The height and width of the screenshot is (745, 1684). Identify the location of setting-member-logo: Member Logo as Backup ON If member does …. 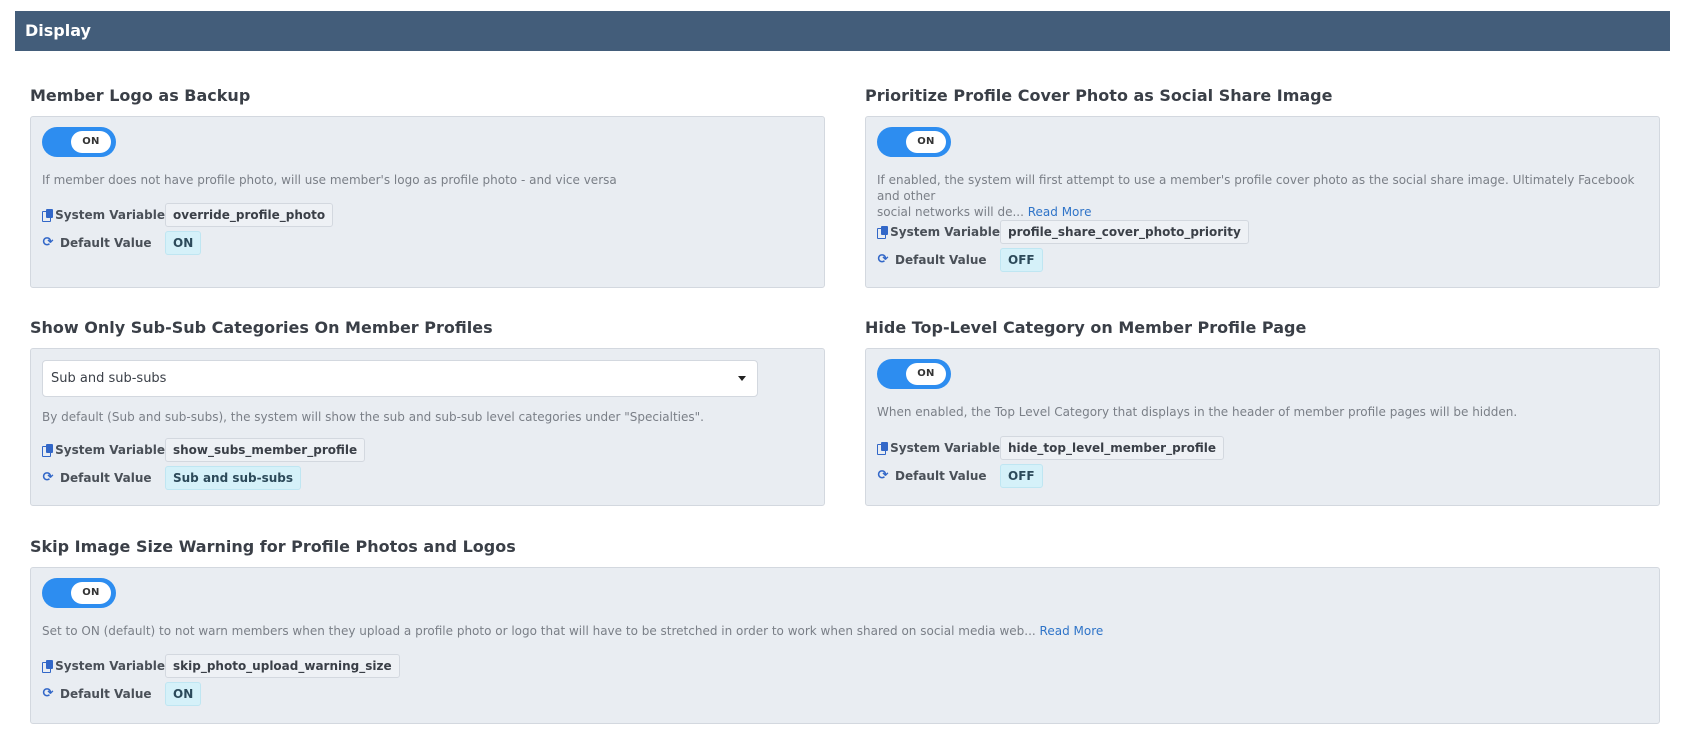
(427, 187).